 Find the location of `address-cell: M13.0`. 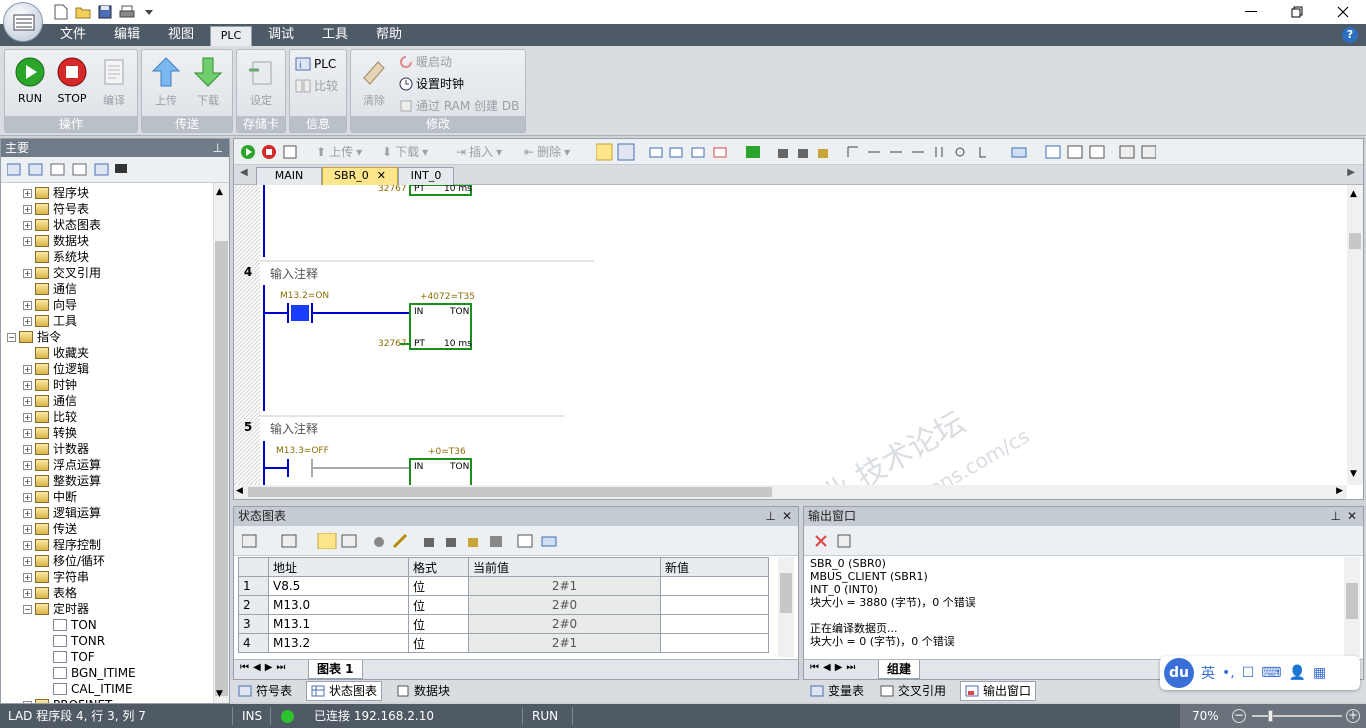

address-cell: M13.0 is located at coordinates (338, 605).